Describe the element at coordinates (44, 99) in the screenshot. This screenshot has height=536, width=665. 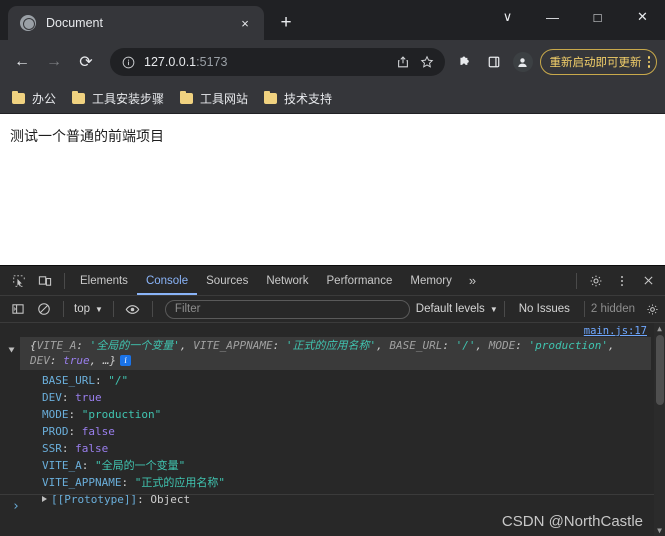
I see `bookmark-label: 办公` at that location.